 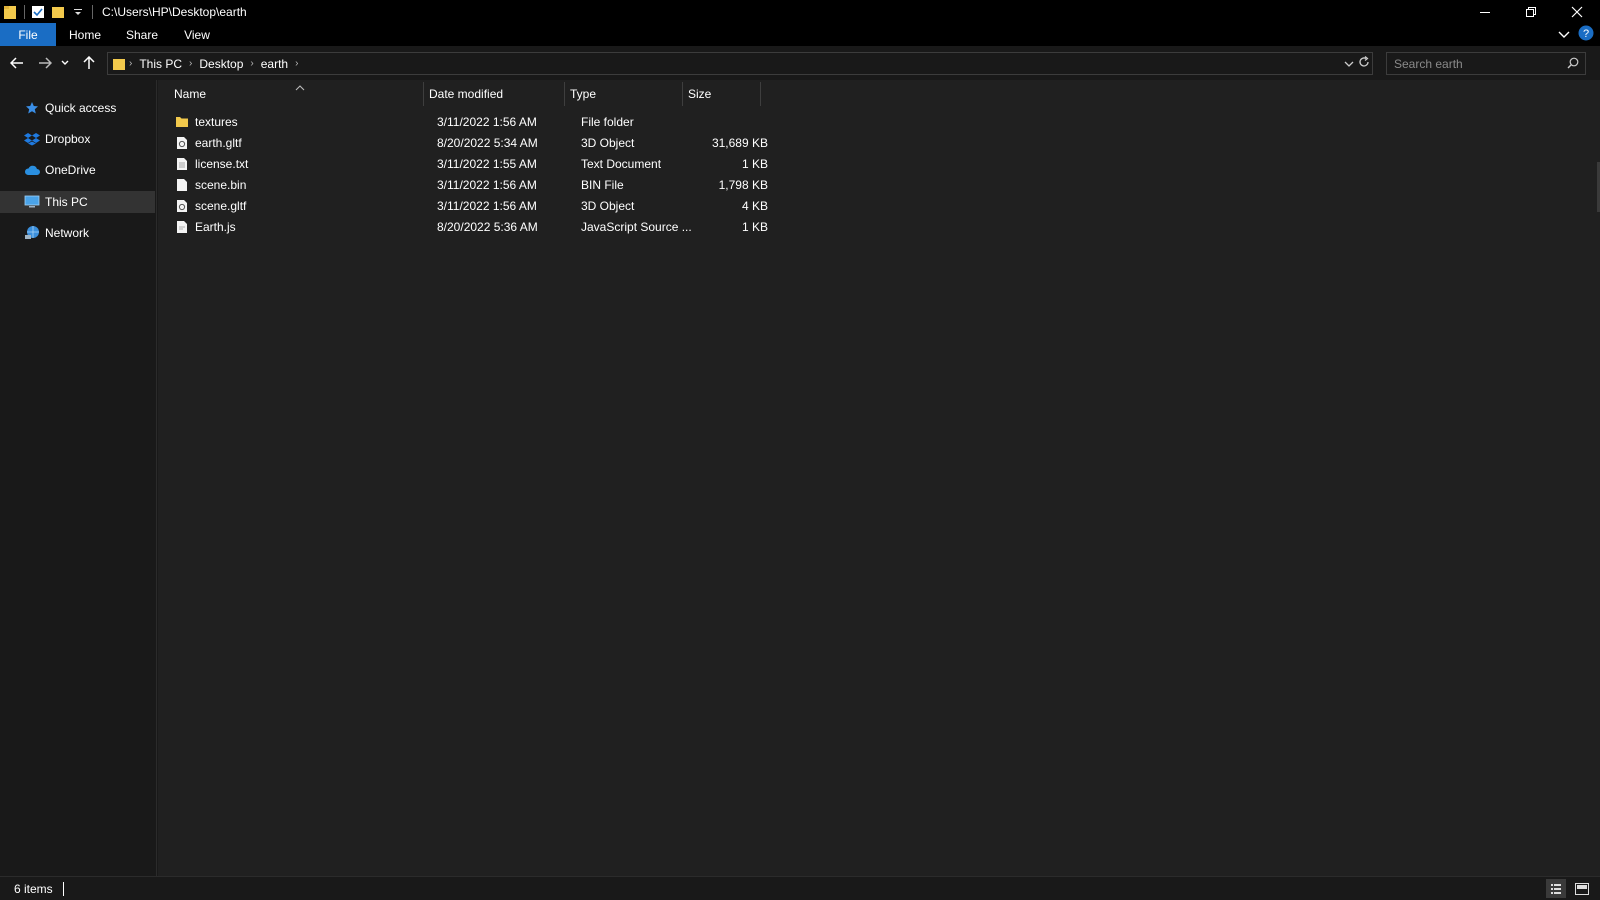 I want to click on sidebar-item-network: Network, so click(x=77, y=233).